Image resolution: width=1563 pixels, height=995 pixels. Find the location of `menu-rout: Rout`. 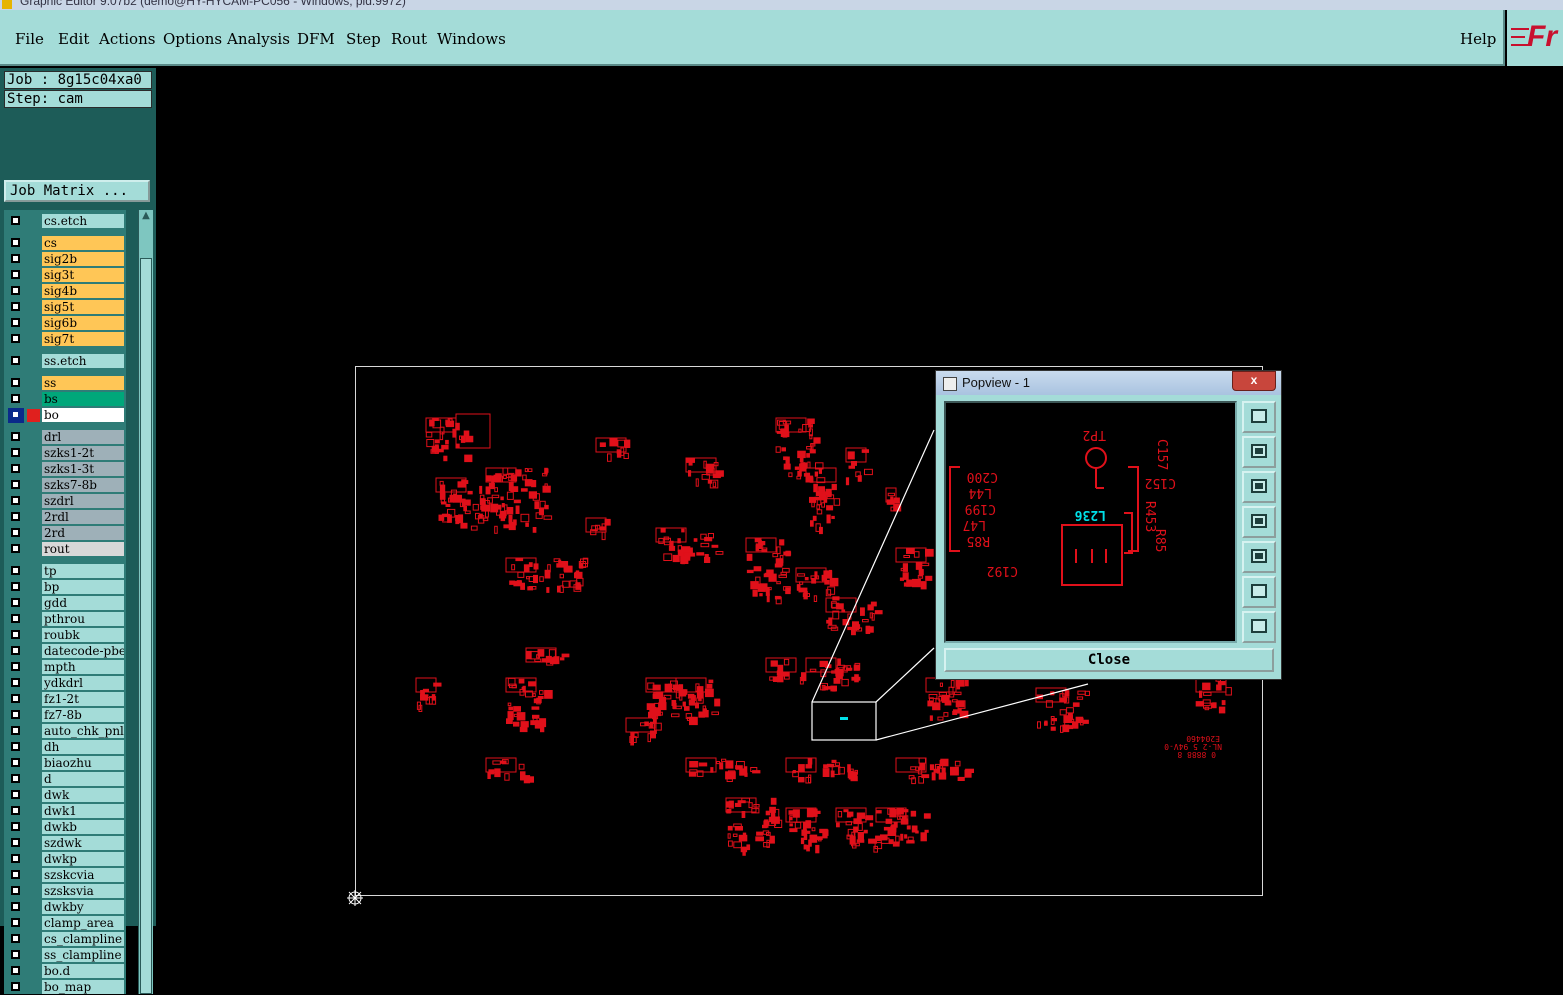

menu-rout: Rout is located at coordinates (409, 39).